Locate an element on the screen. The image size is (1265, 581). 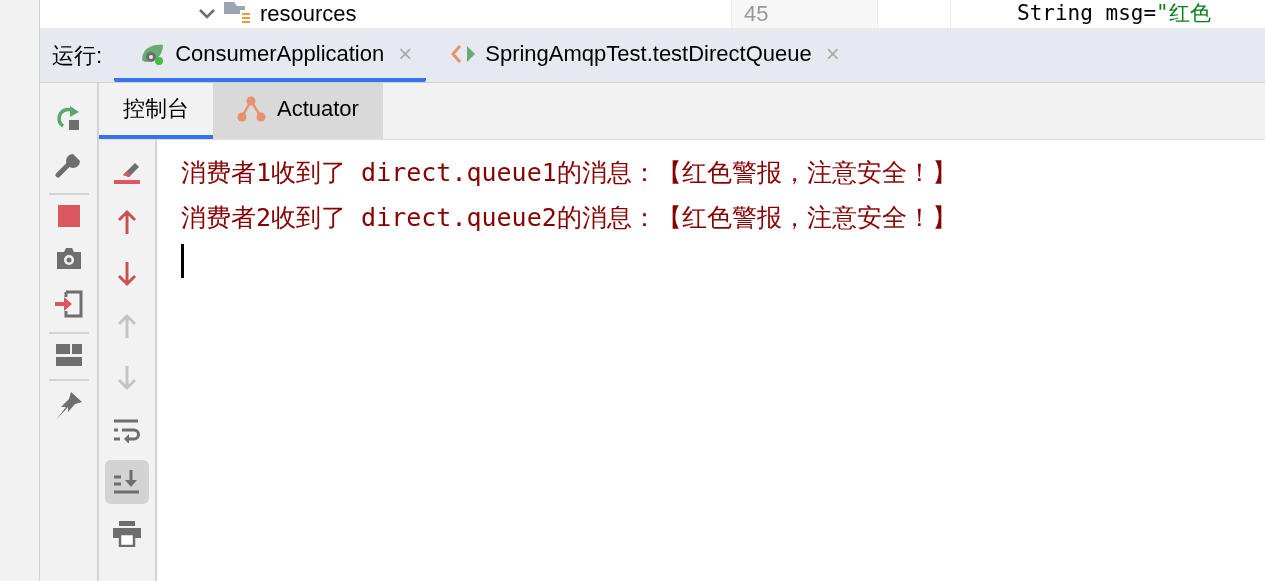
network-icon is located at coordinates (252, 109).